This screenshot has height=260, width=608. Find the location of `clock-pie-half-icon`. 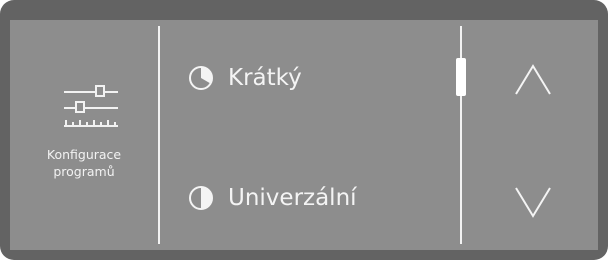

clock-pie-half-icon is located at coordinates (201, 198).